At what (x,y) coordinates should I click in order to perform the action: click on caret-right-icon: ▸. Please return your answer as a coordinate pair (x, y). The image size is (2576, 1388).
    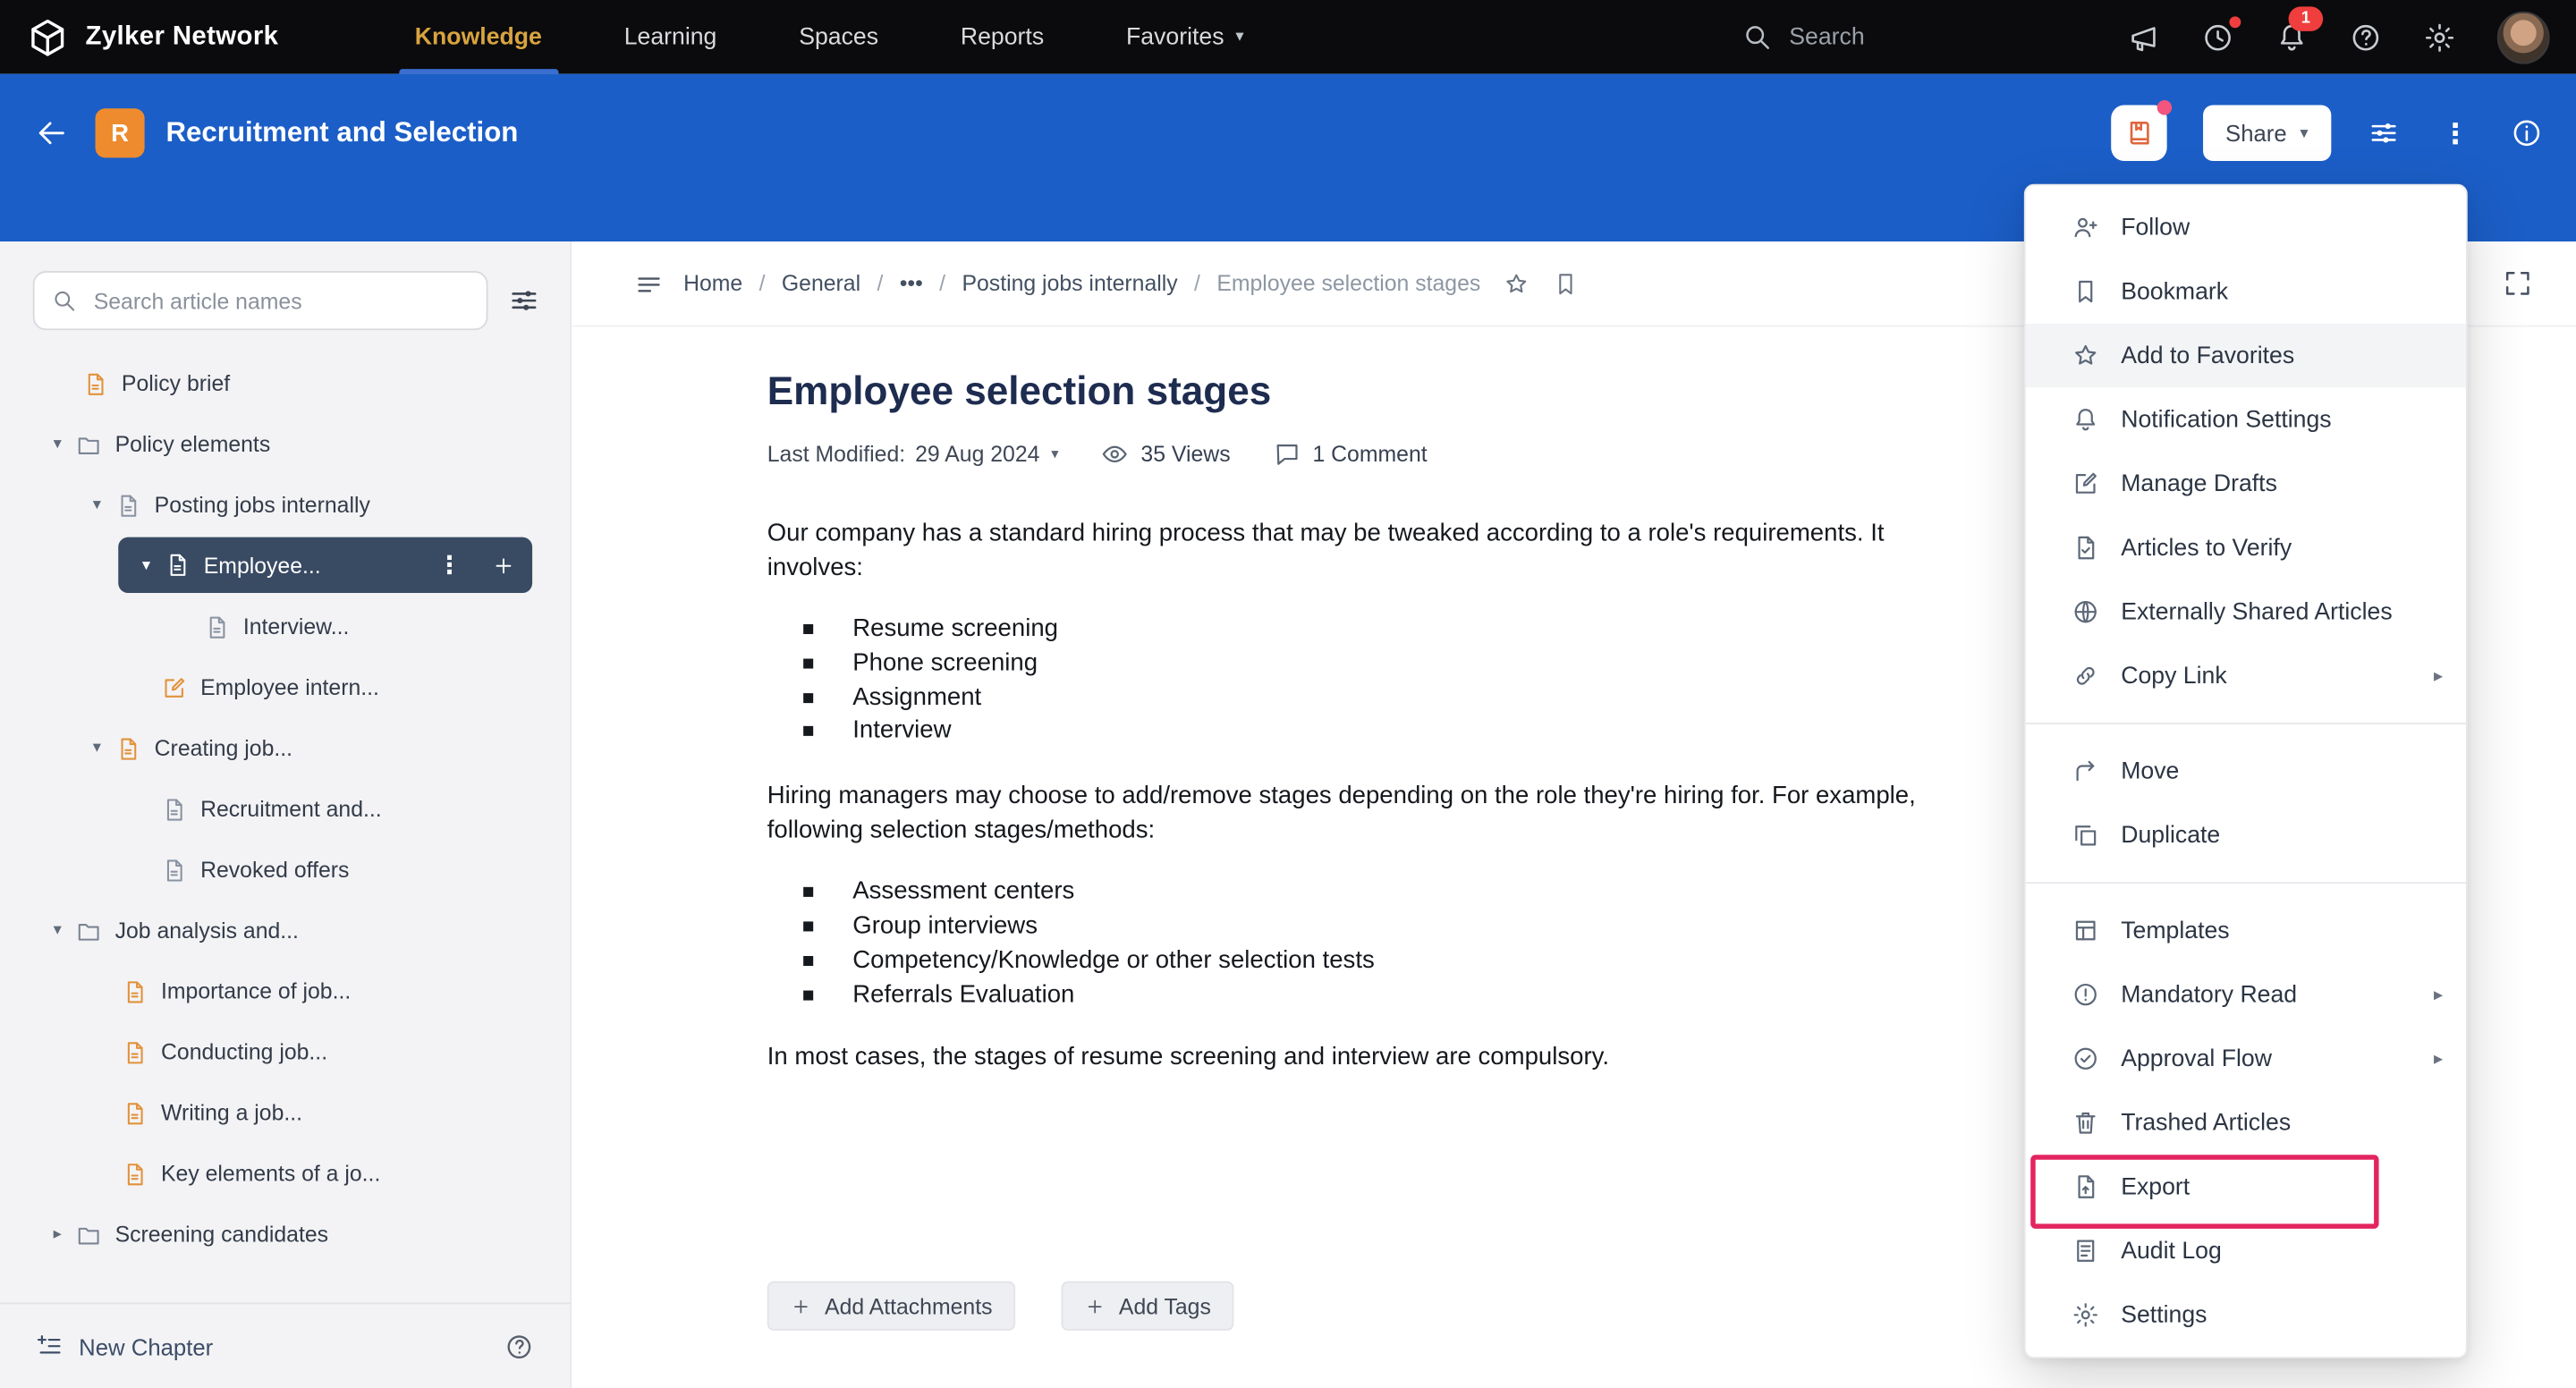
    Looking at the image, I should click on (57, 1234).